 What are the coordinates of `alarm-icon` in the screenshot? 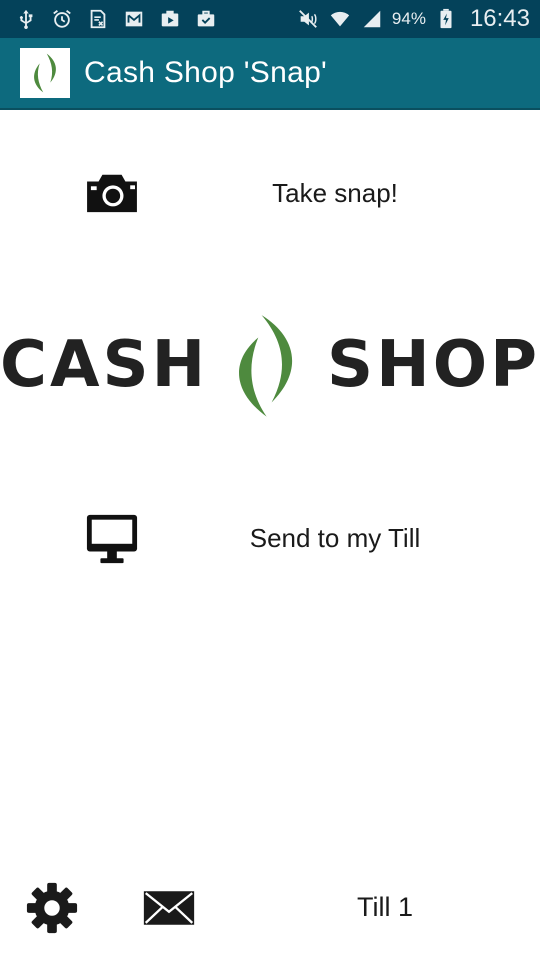 It's located at (62, 19).